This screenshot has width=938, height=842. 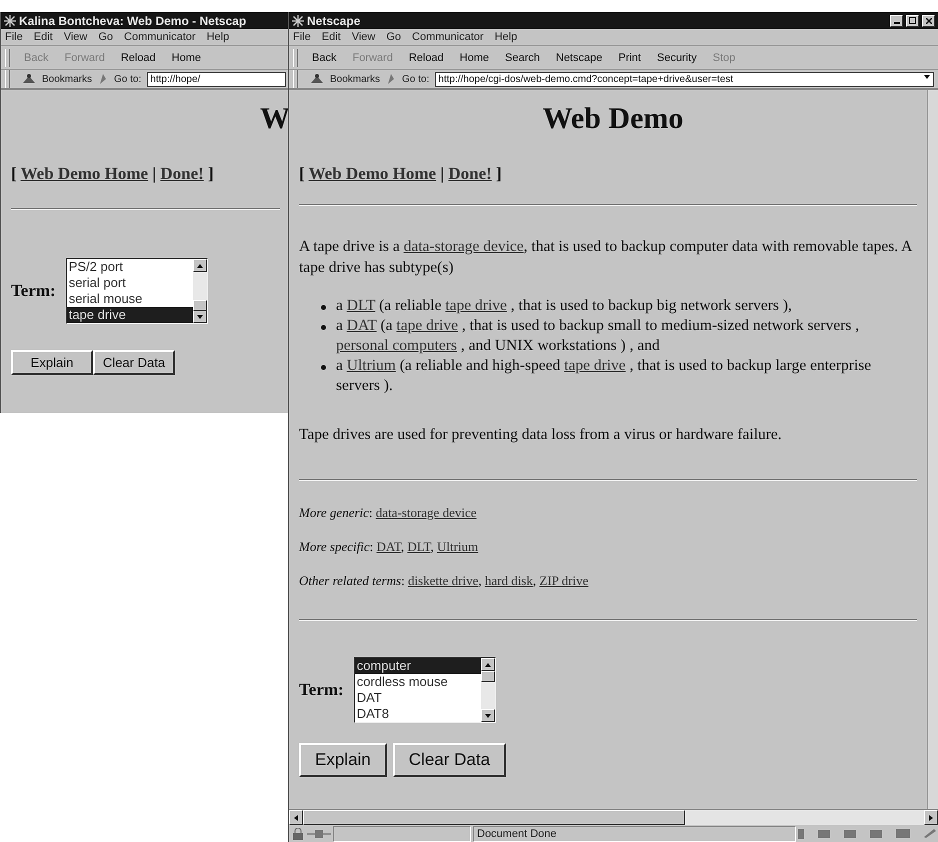 I want to click on left-arrow-icon, so click(x=296, y=818).